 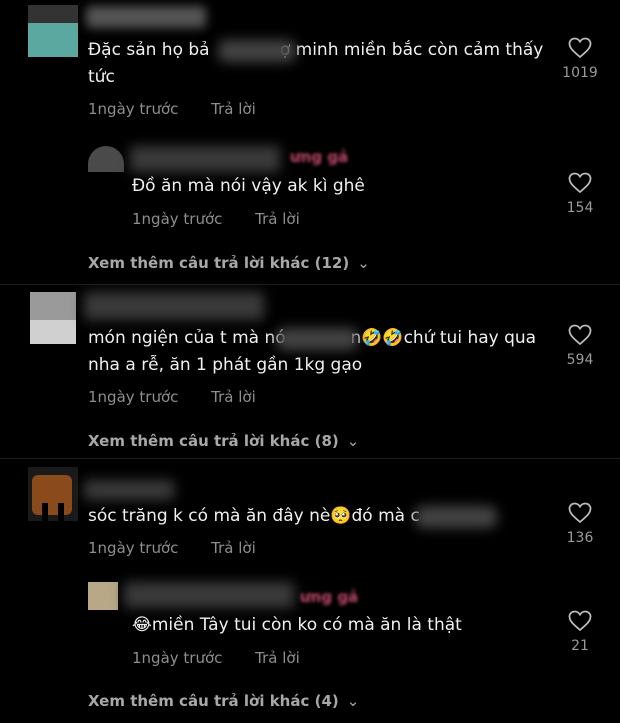 I want to click on like-button: 21, so click(x=580, y=632).